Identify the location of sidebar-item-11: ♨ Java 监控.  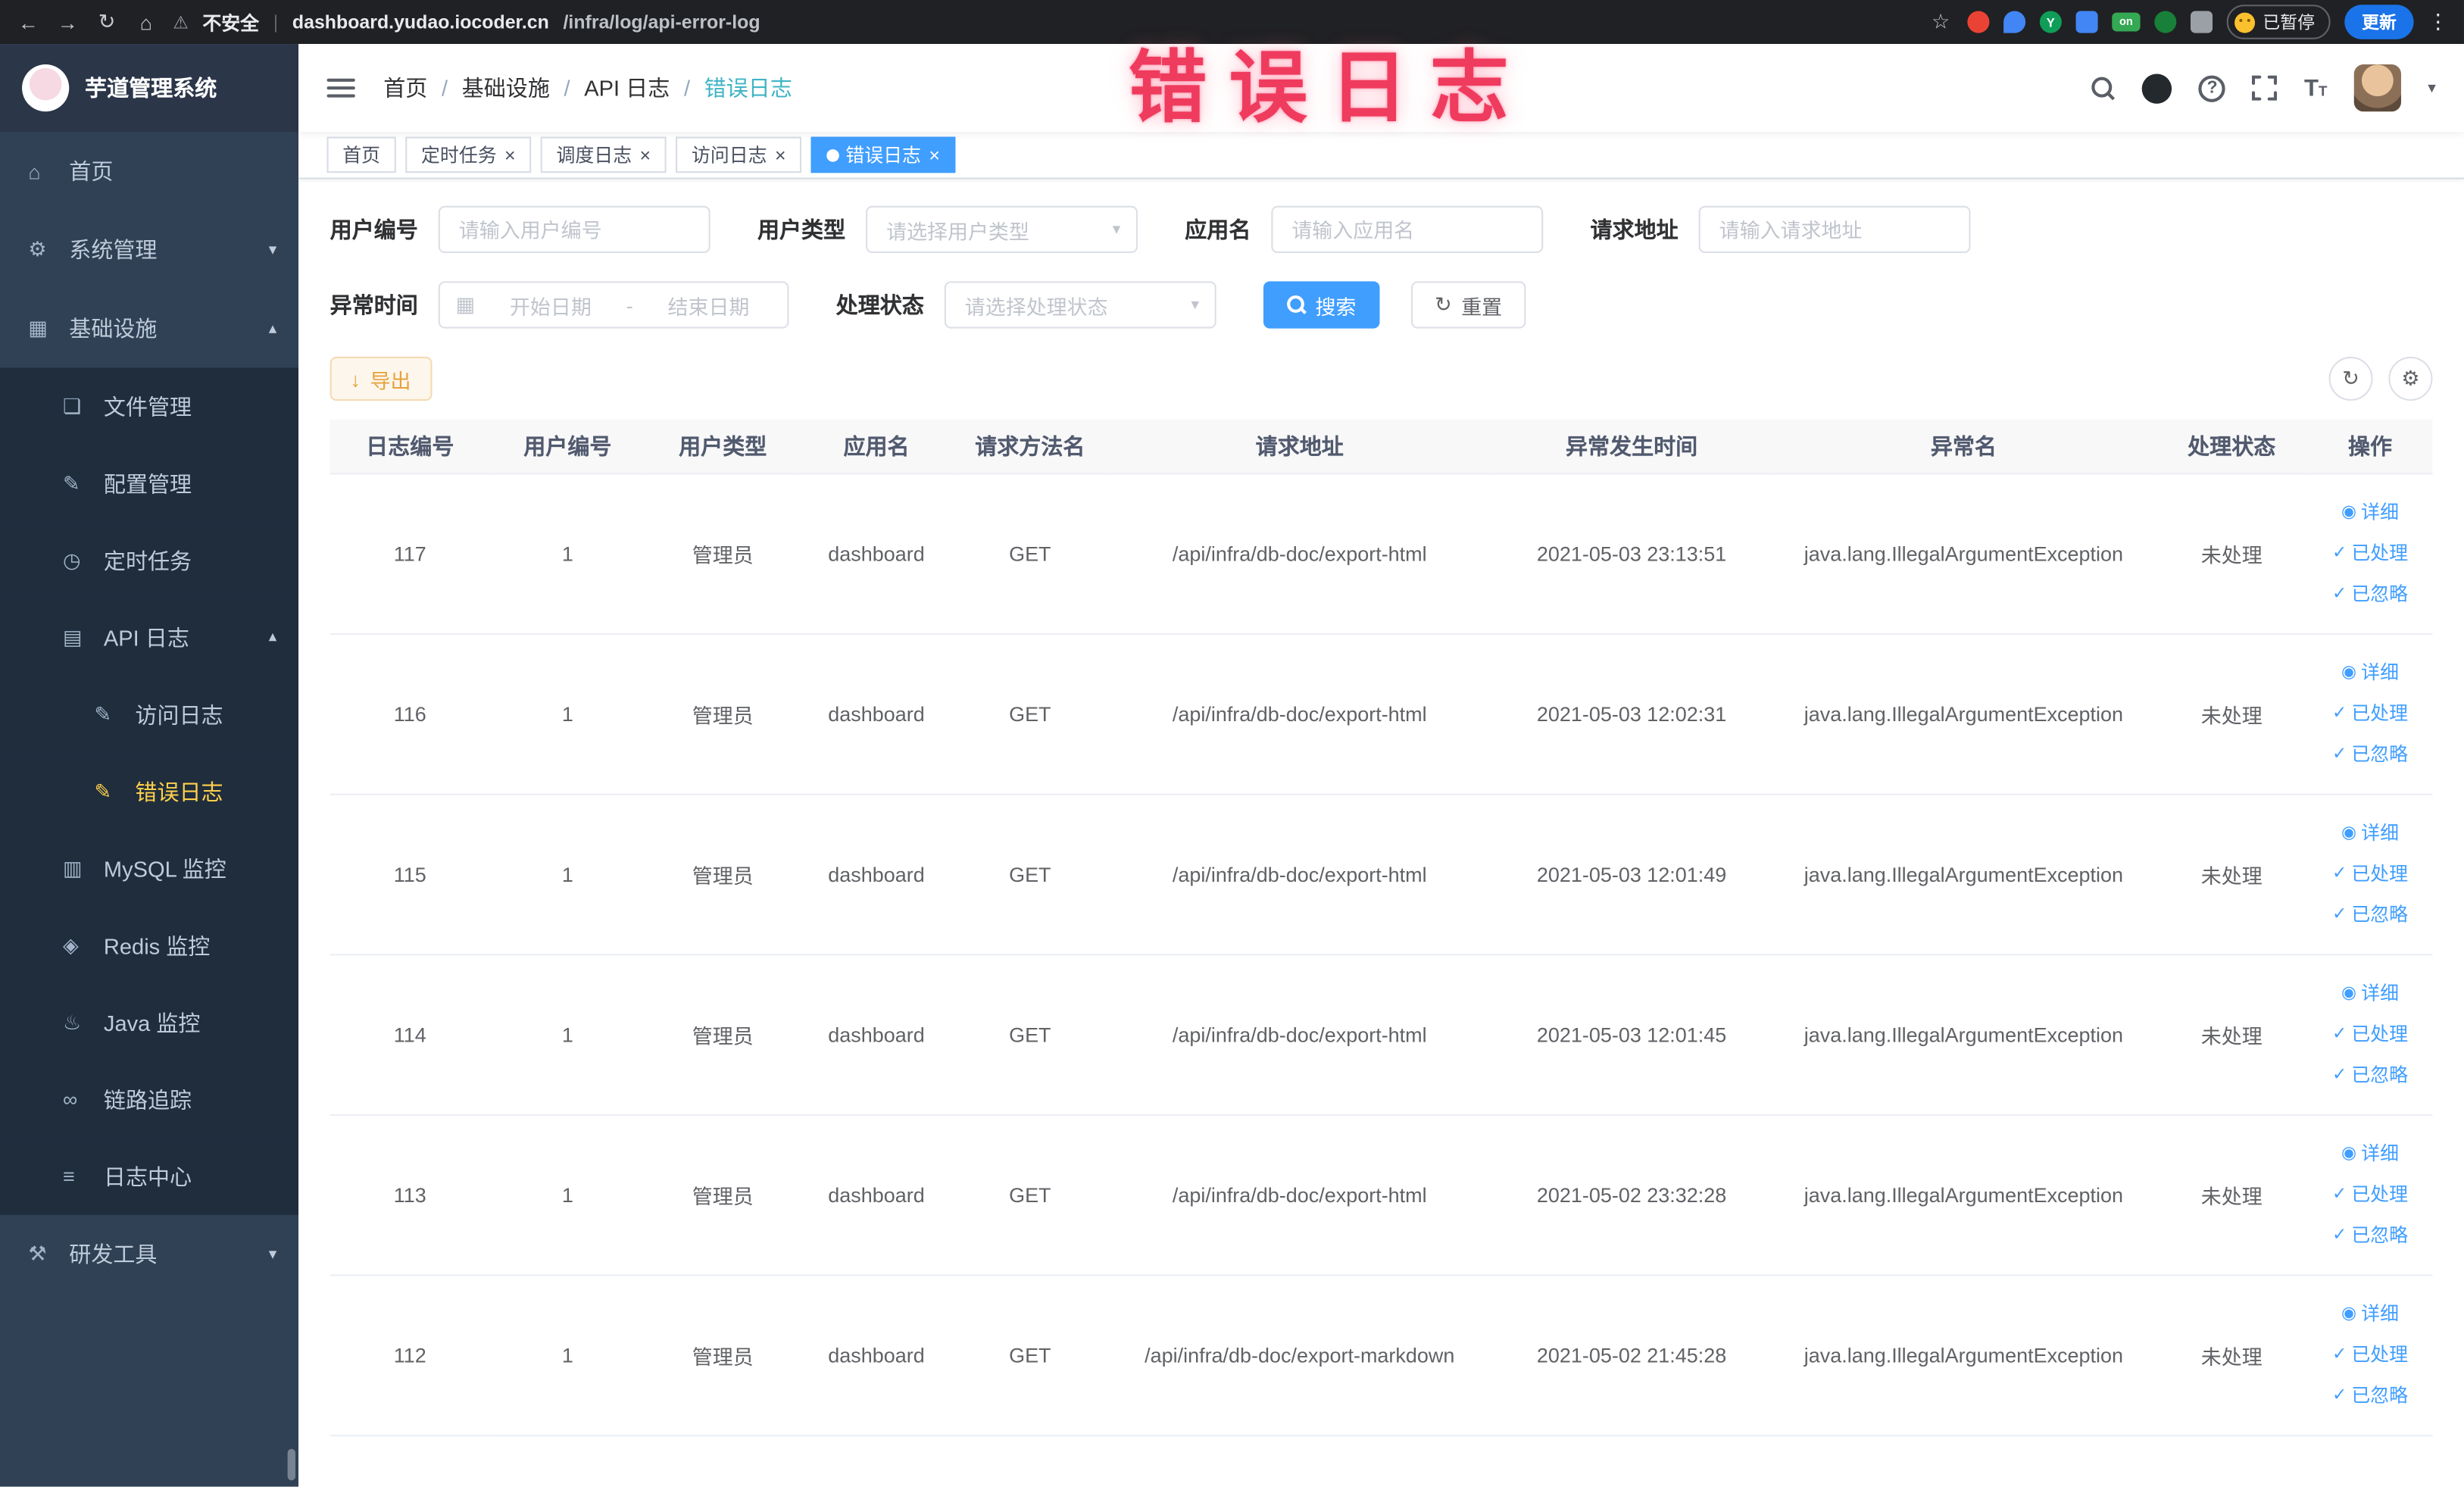
(149, 1022).